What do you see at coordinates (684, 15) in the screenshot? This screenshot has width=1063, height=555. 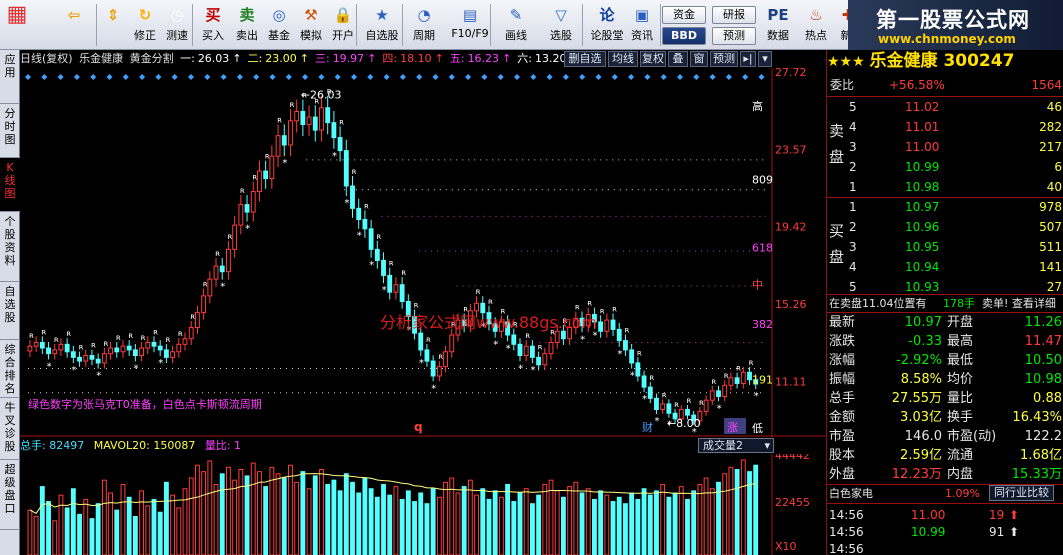 I see `toolbar-zijin-button: 资金` at bounding box center [684, 15].